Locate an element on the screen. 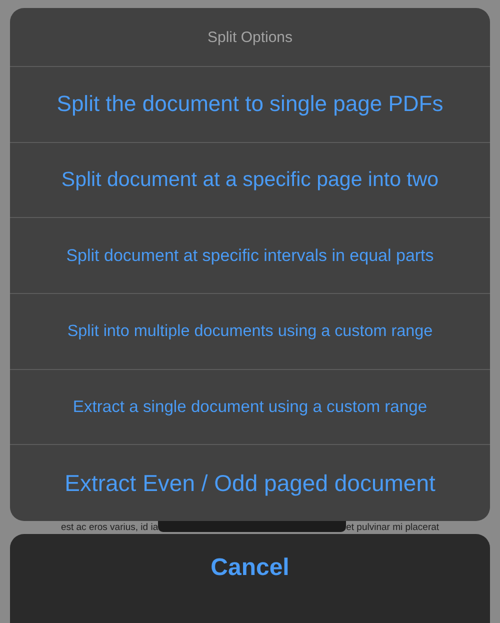 The width and height of the screenshot is (500, 623). option-button: Split into multiple documents using a custom range is located at coordinates (250, 332).